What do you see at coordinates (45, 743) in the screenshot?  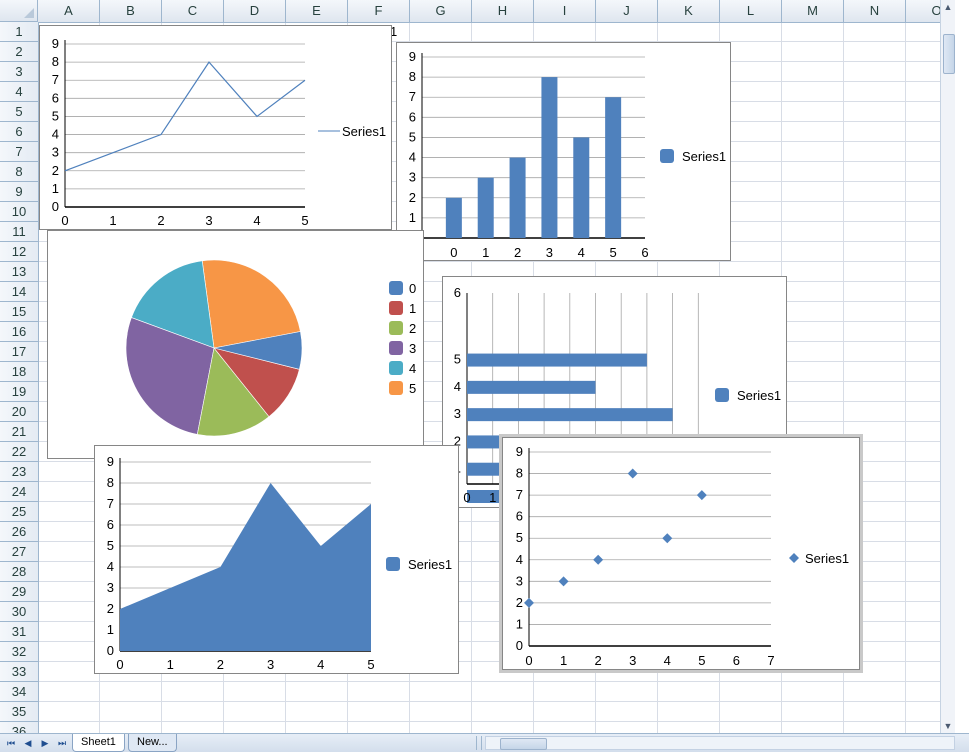 I see `next-sheet-icon: ▶` at bounding box center [45, 743].